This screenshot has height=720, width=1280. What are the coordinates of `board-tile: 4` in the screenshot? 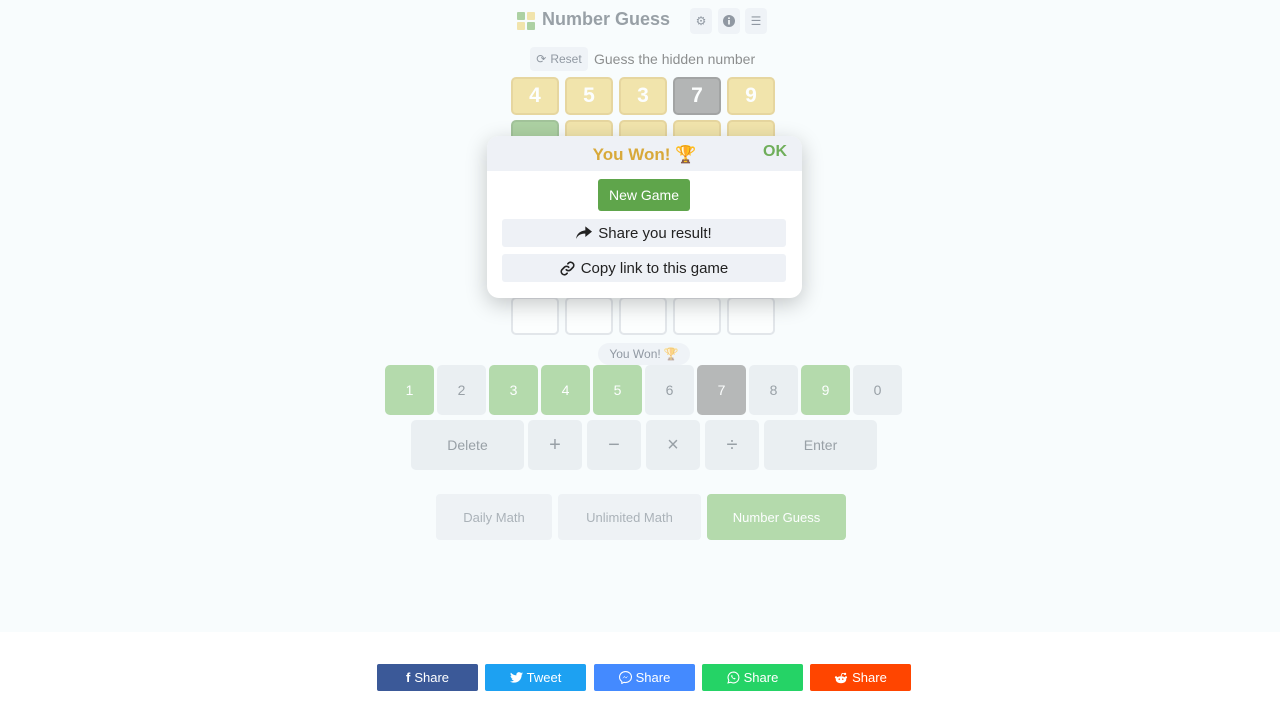 It's located at (535, 96).